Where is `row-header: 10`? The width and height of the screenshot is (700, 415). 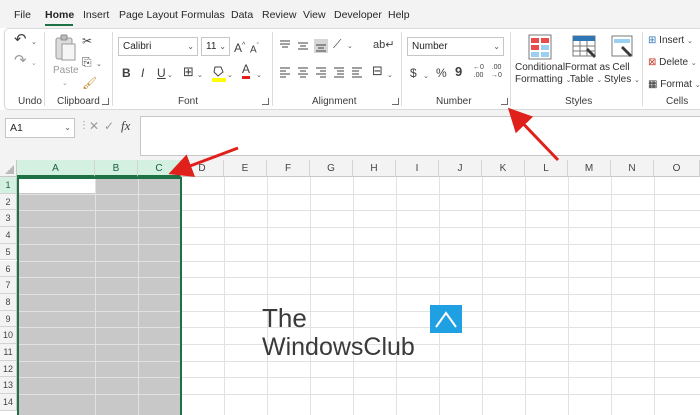
row-header: 10 is located at coordinates (8, 335).